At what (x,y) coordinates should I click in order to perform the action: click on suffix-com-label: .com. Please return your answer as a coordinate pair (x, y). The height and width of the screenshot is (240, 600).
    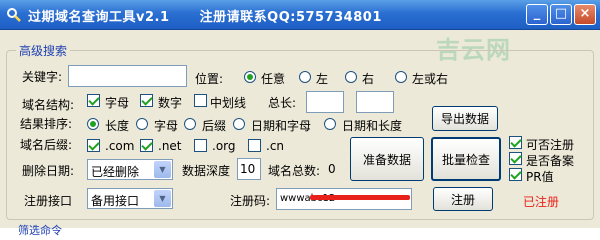
    Looking at the image, I should click on (120, 146).